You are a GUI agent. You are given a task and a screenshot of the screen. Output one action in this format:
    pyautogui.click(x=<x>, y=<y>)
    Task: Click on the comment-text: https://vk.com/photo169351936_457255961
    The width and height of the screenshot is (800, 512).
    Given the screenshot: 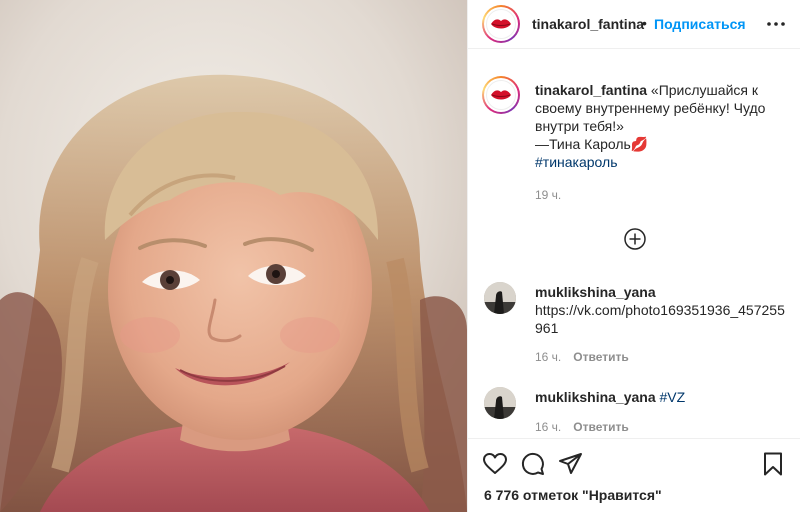 What is the action you would take?
    pyautogui.click(x=660, y=319)
    